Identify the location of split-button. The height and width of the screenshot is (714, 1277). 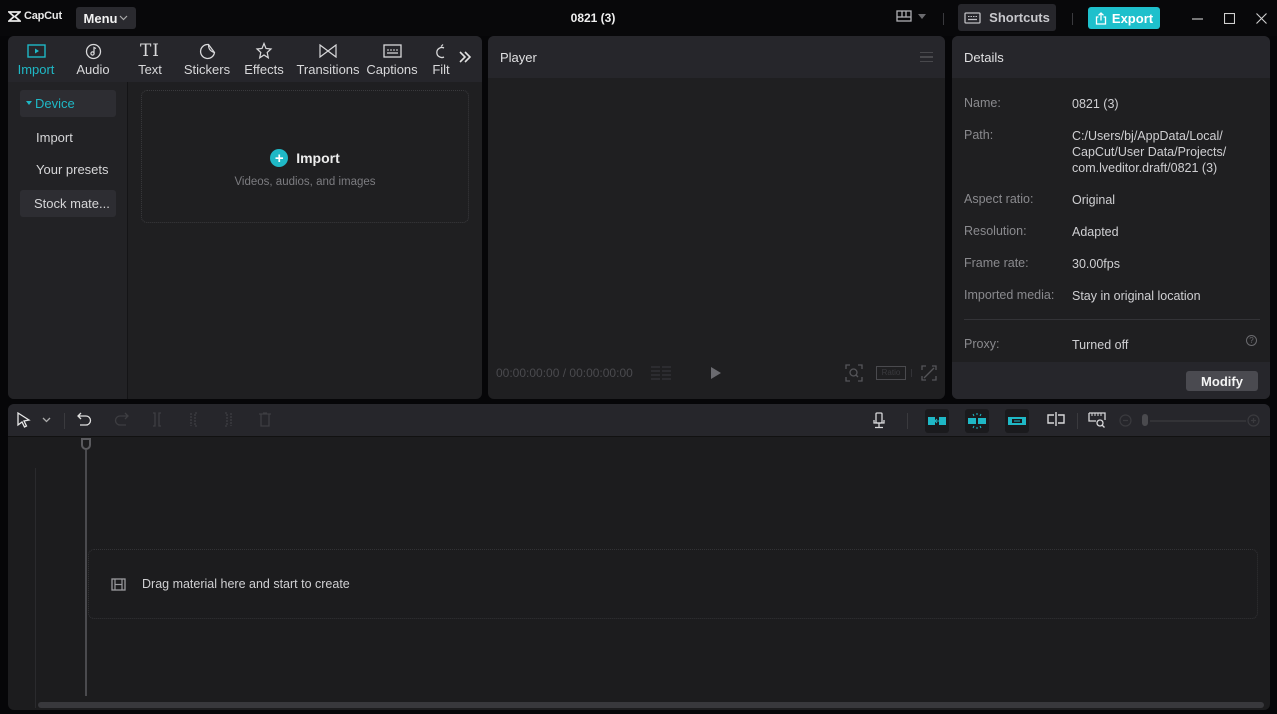
(157, 419).